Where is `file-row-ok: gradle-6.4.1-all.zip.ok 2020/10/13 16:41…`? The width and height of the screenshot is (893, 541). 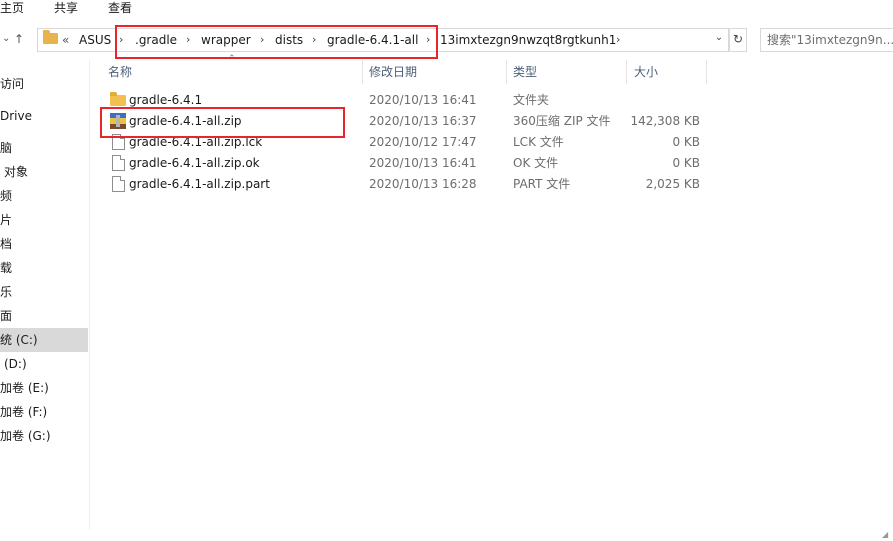 file-row-ok: gradle-6.4.1-all.zip.ok 2020/10/13 16:41… is located at coordinates (404, 163).